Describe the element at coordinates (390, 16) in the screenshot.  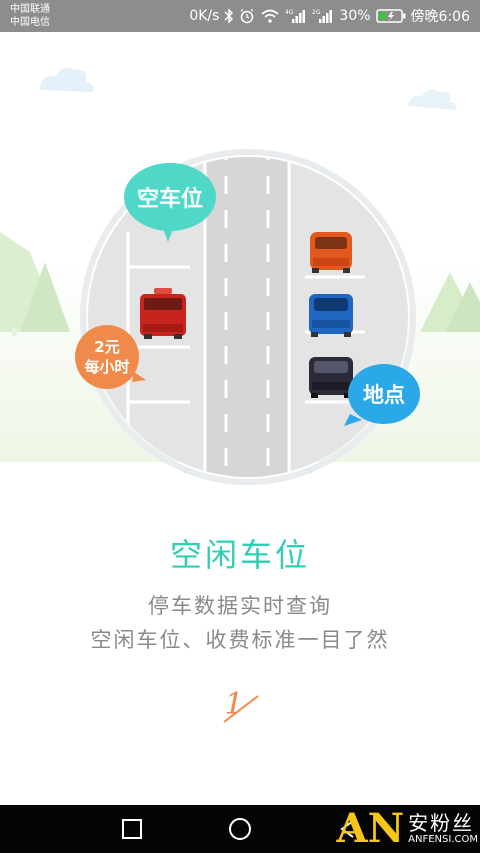
I see `battery-icon` at that location.